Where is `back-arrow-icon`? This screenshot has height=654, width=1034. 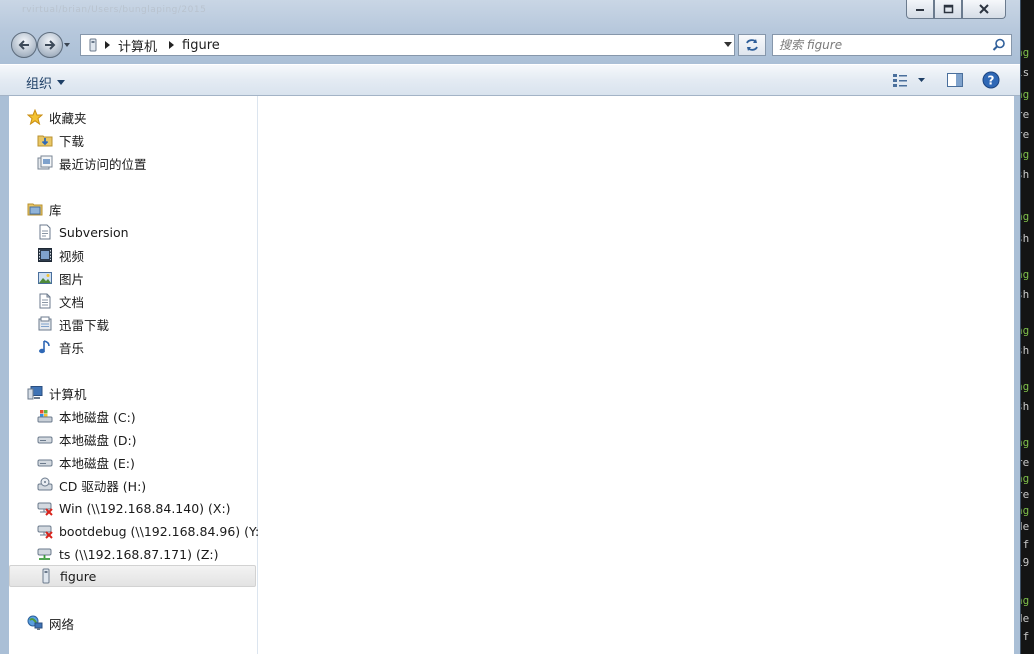 back-arrow-icon is located at coordinates (23, 45).